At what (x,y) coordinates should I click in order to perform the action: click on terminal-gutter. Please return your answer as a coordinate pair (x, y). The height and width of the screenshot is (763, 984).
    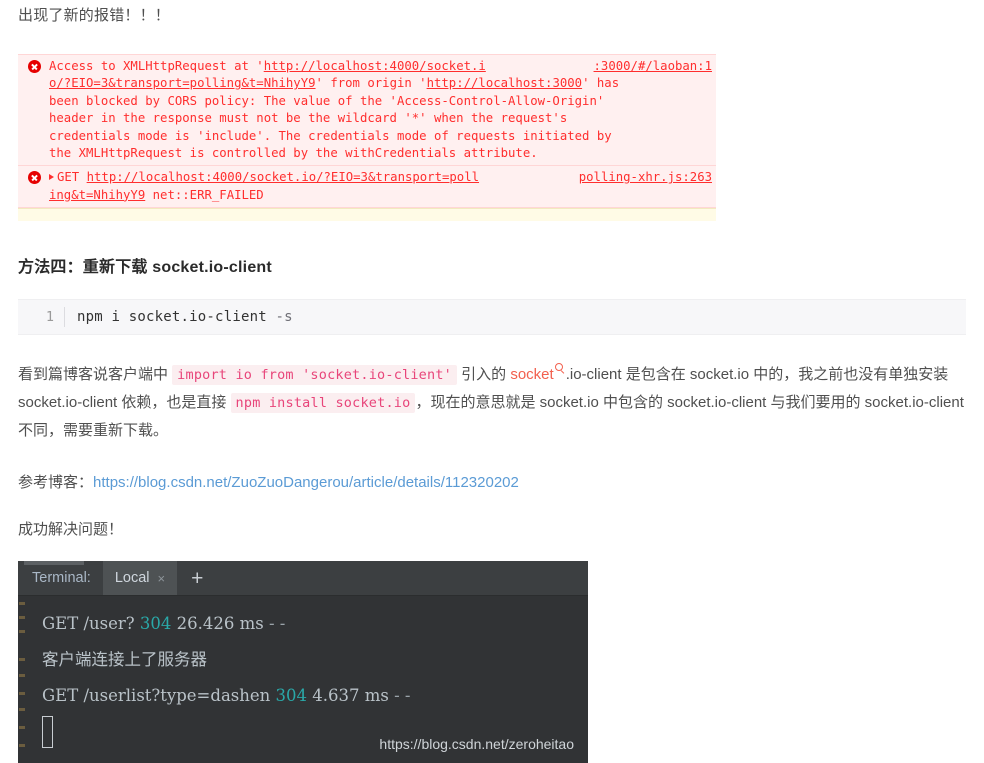
    Looking at the image, I should click on (23, 679).